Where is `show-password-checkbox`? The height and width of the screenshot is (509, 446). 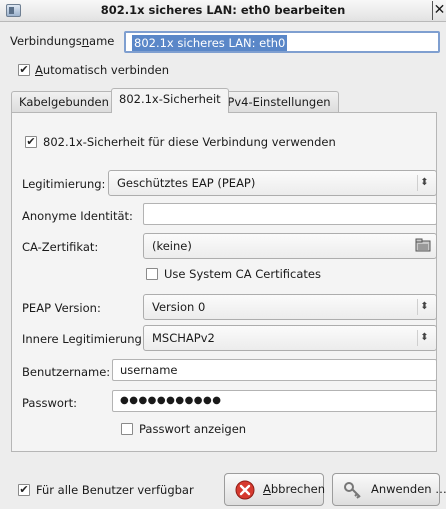
show-password-checkbox is located at coordinates (127, 429).